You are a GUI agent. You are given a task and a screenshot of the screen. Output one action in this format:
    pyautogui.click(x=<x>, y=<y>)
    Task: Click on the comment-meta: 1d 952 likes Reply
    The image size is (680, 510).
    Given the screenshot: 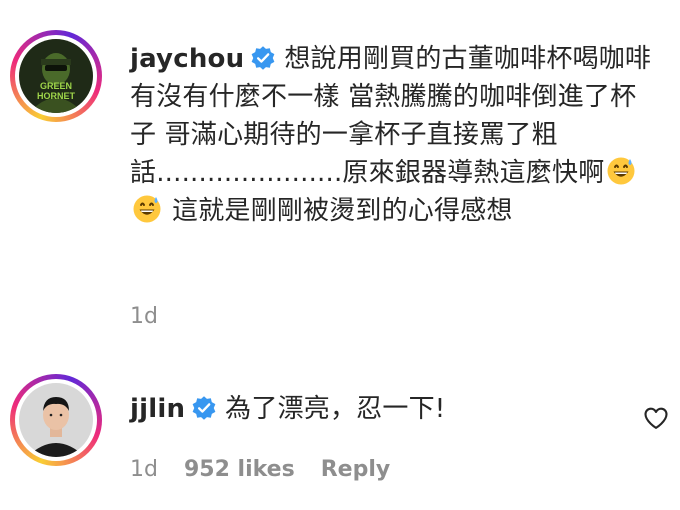 What is the action you would take?
    pyautogui.click(x=273, y=469)
    